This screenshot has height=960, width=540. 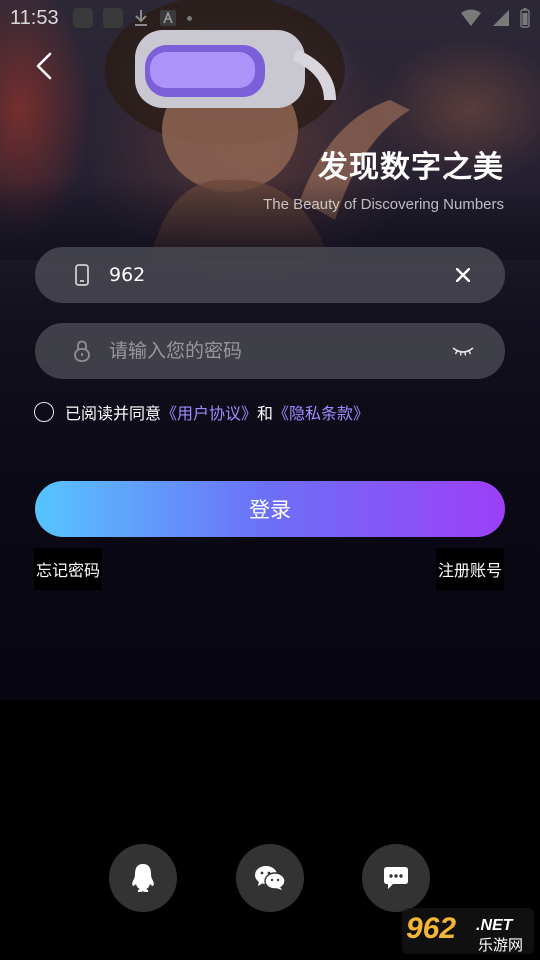 I want to click on battery-icon, so click(x=525, y=18).